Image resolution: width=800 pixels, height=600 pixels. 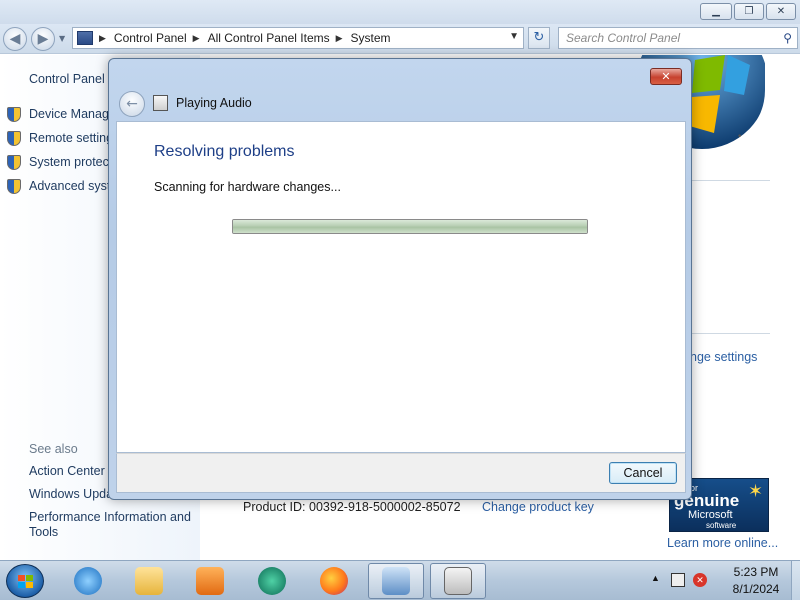 What do you see at coordinates (274, 507) in the screenshot?
I see `product-id-label: Product ID:` at bounding box center [274, 507].